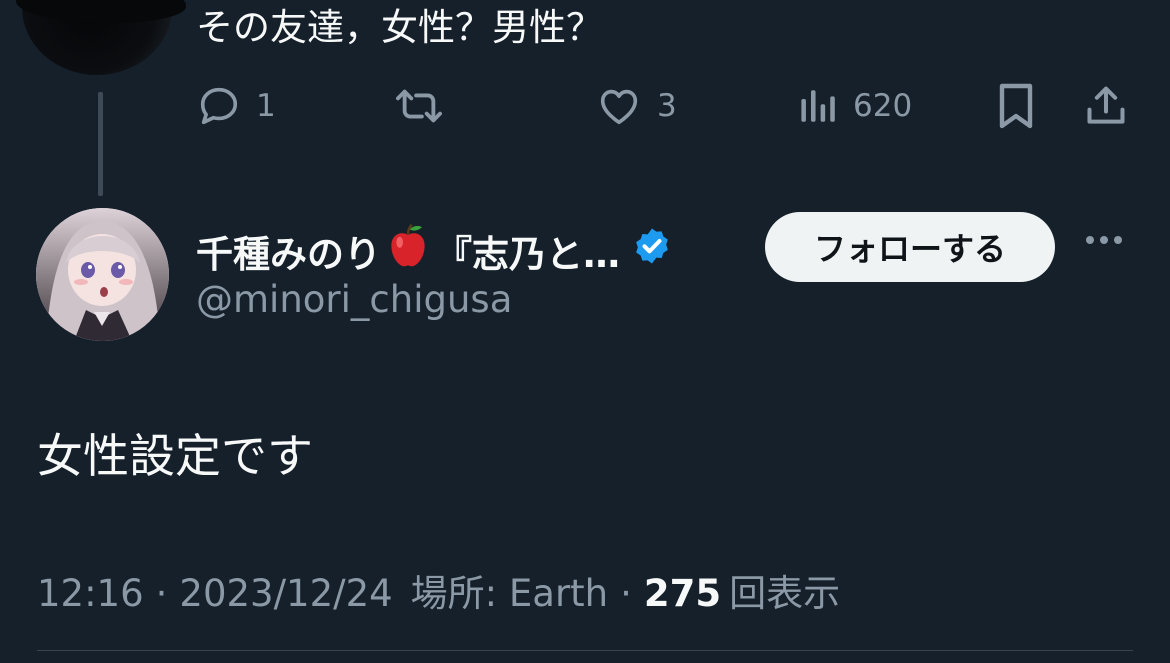 Image resolution: width=1170 pixels, height=663 pixels. Describe the element at coordinates (682, 593) in the screenshot. I see `tweet-views-count: 275` at that location.